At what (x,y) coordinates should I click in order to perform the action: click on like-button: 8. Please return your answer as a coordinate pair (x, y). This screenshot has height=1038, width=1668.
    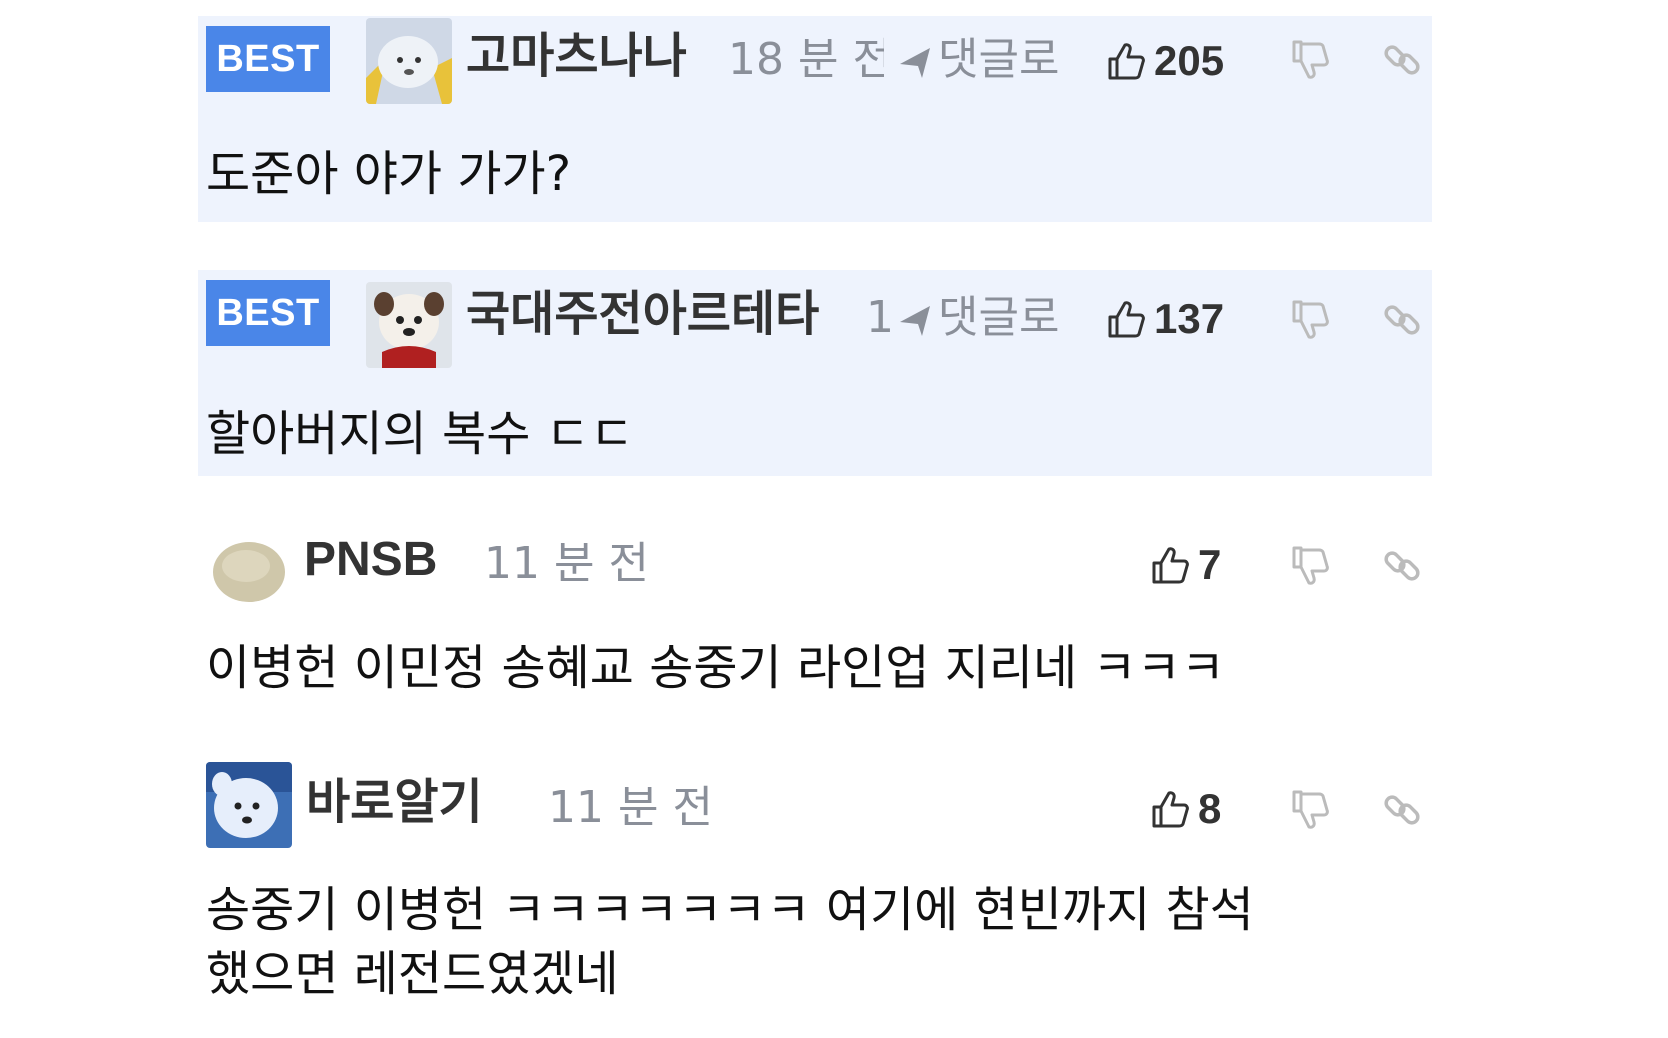
    Looking at the image, I should click on (1185, 808).